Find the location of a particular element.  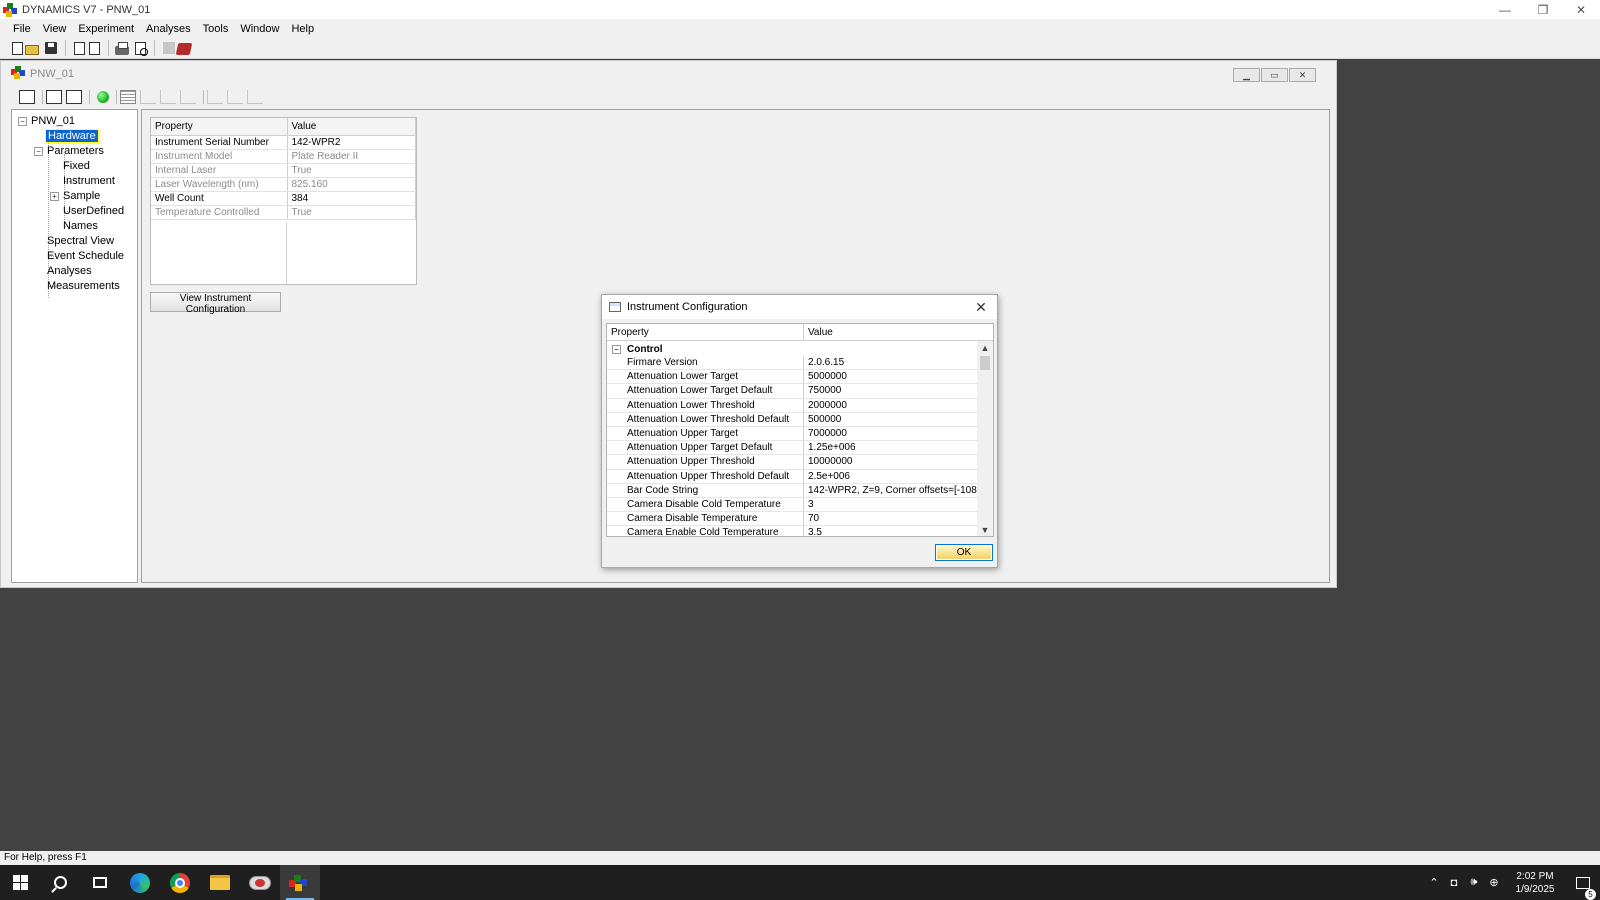

start-button is located at coordinates (20, 882).